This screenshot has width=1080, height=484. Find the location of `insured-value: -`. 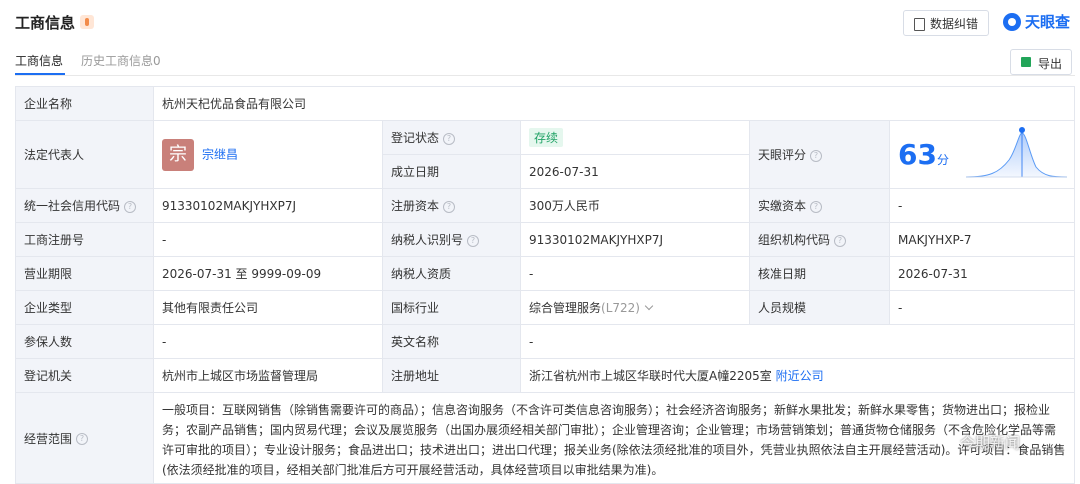

insured-value: - is located at coordinates (268, 341).